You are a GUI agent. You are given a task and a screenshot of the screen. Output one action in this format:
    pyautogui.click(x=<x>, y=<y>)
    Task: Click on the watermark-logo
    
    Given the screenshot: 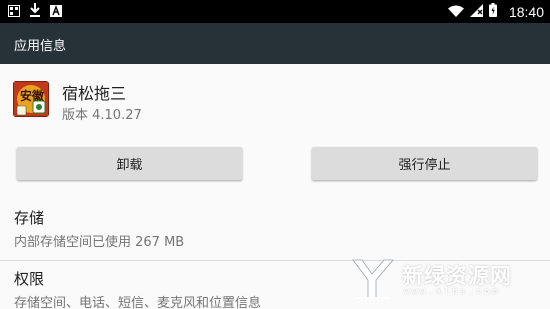 What is the action you would take?
    pyautogui.click(x=373, y=279)
    